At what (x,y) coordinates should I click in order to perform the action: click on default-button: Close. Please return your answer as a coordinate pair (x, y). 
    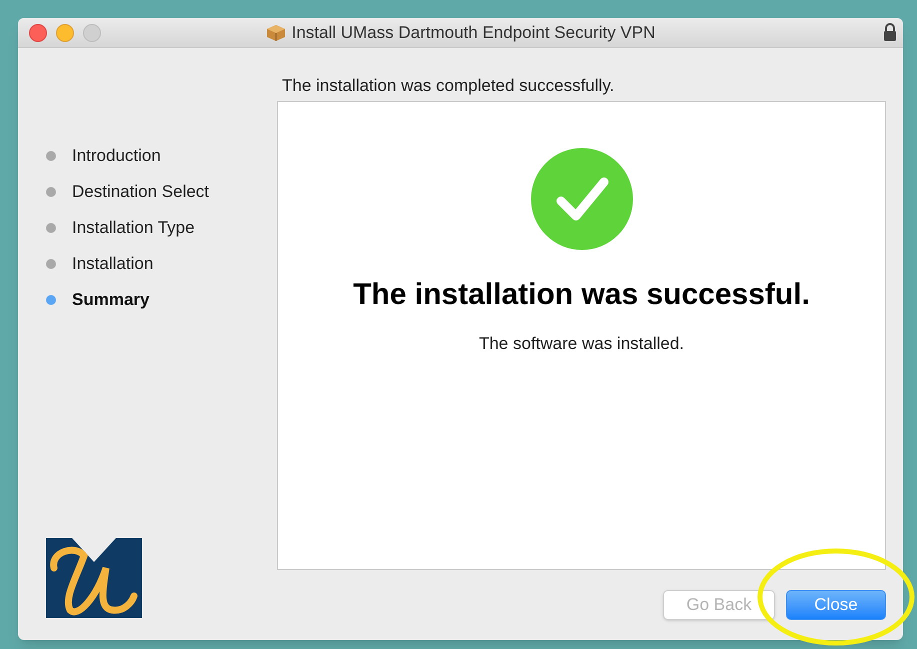
    Looking at the image, I should click on (836, 605).